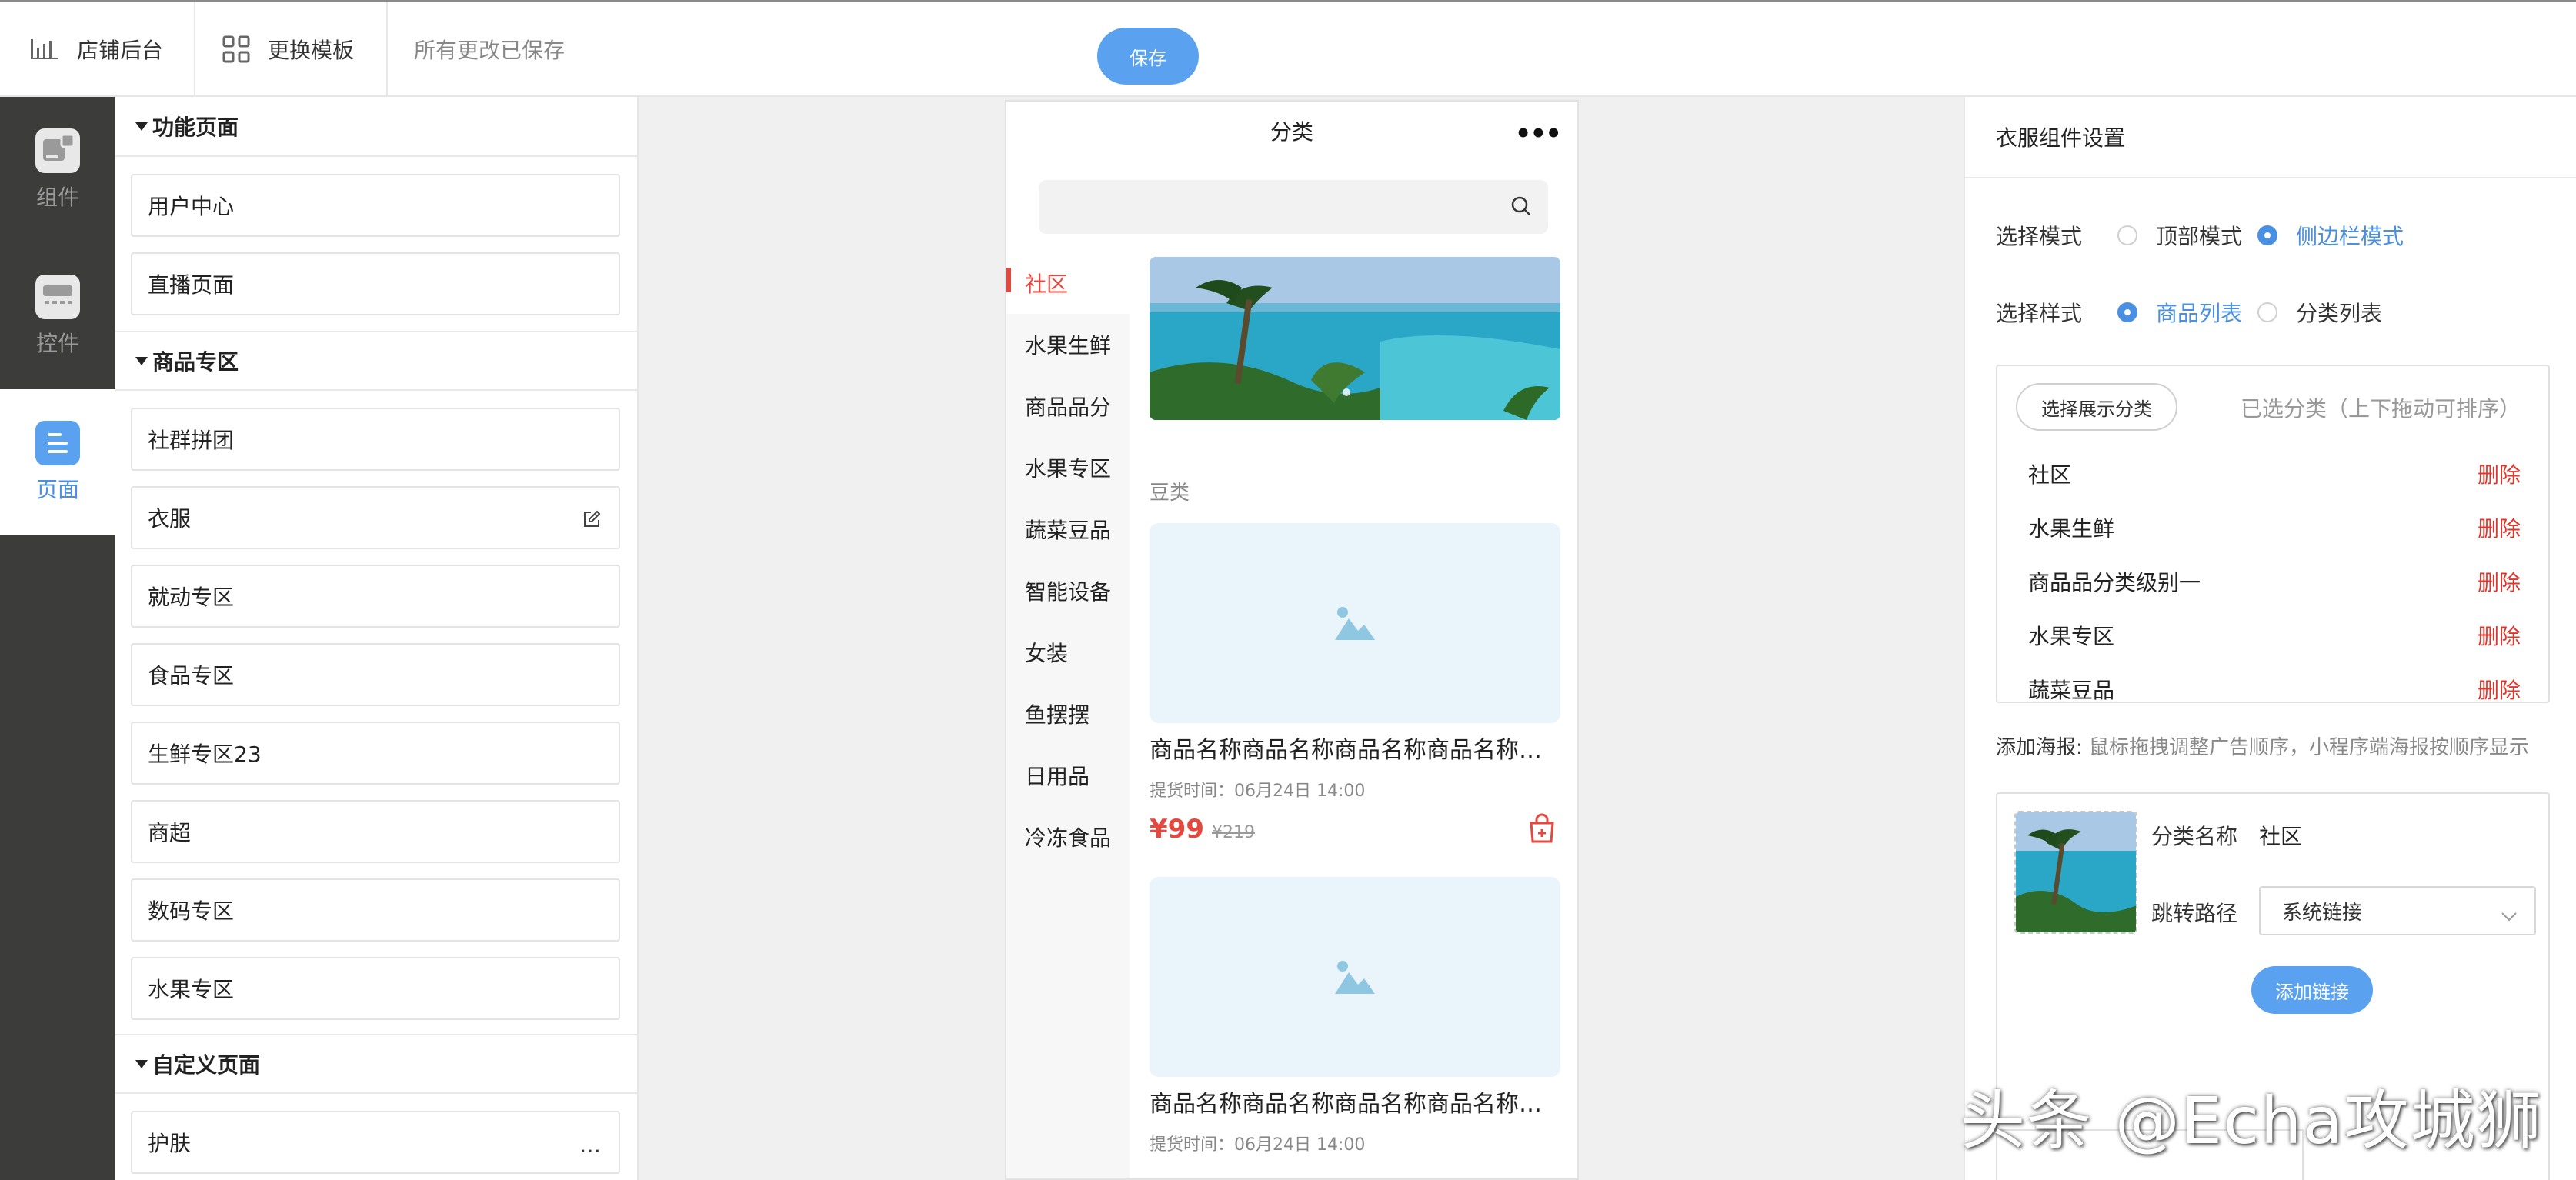 This screenshot has width=2576, height=1180. What do you see at coordinates (1539, 134) in the screenshot?
I see `more-dots-icon: •••` at bounding box center [1539, 134].